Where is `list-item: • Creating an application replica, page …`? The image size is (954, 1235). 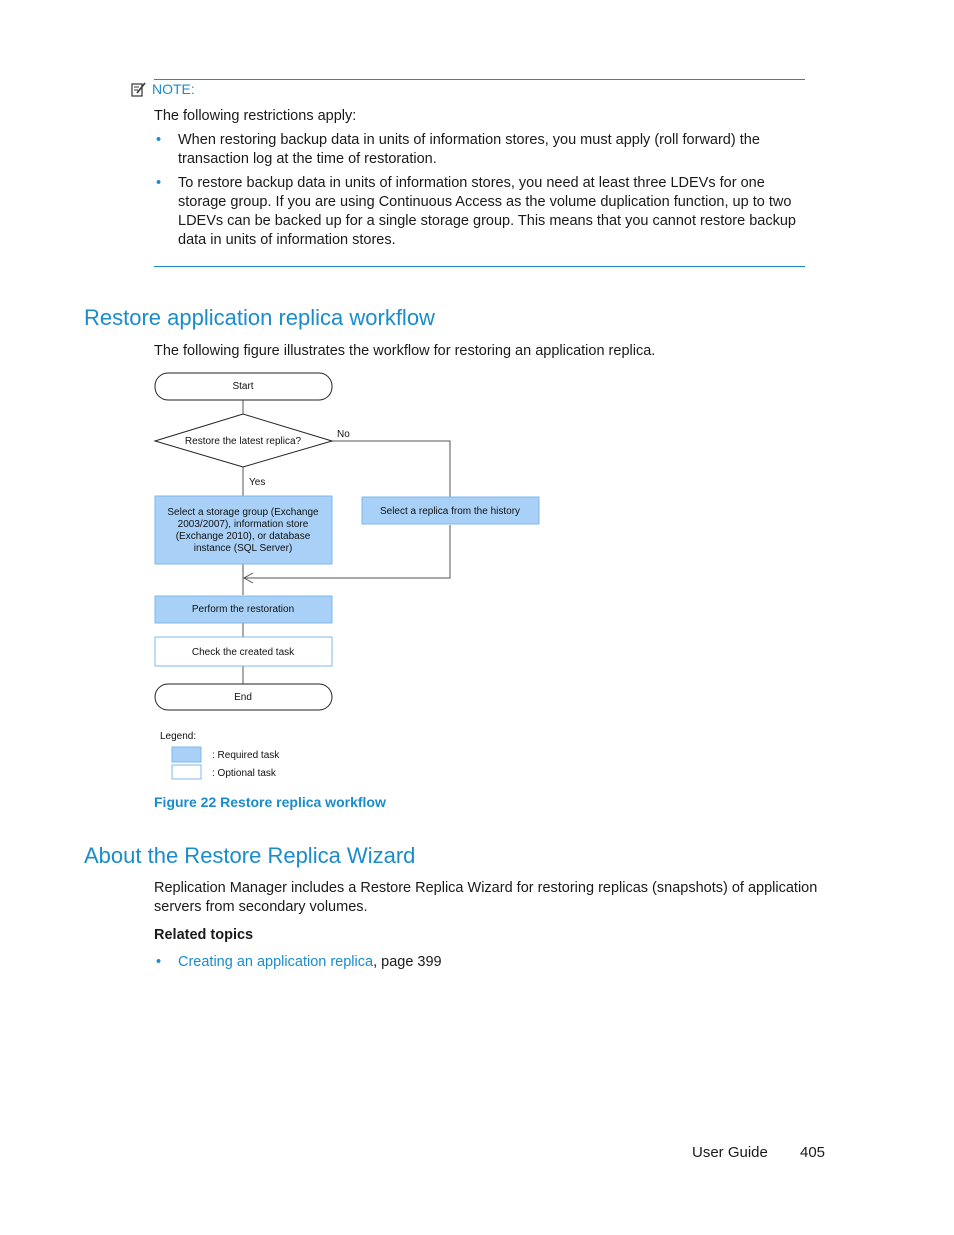 list-item: • Creating an application replica, page … is located at coordinates (484, 962).